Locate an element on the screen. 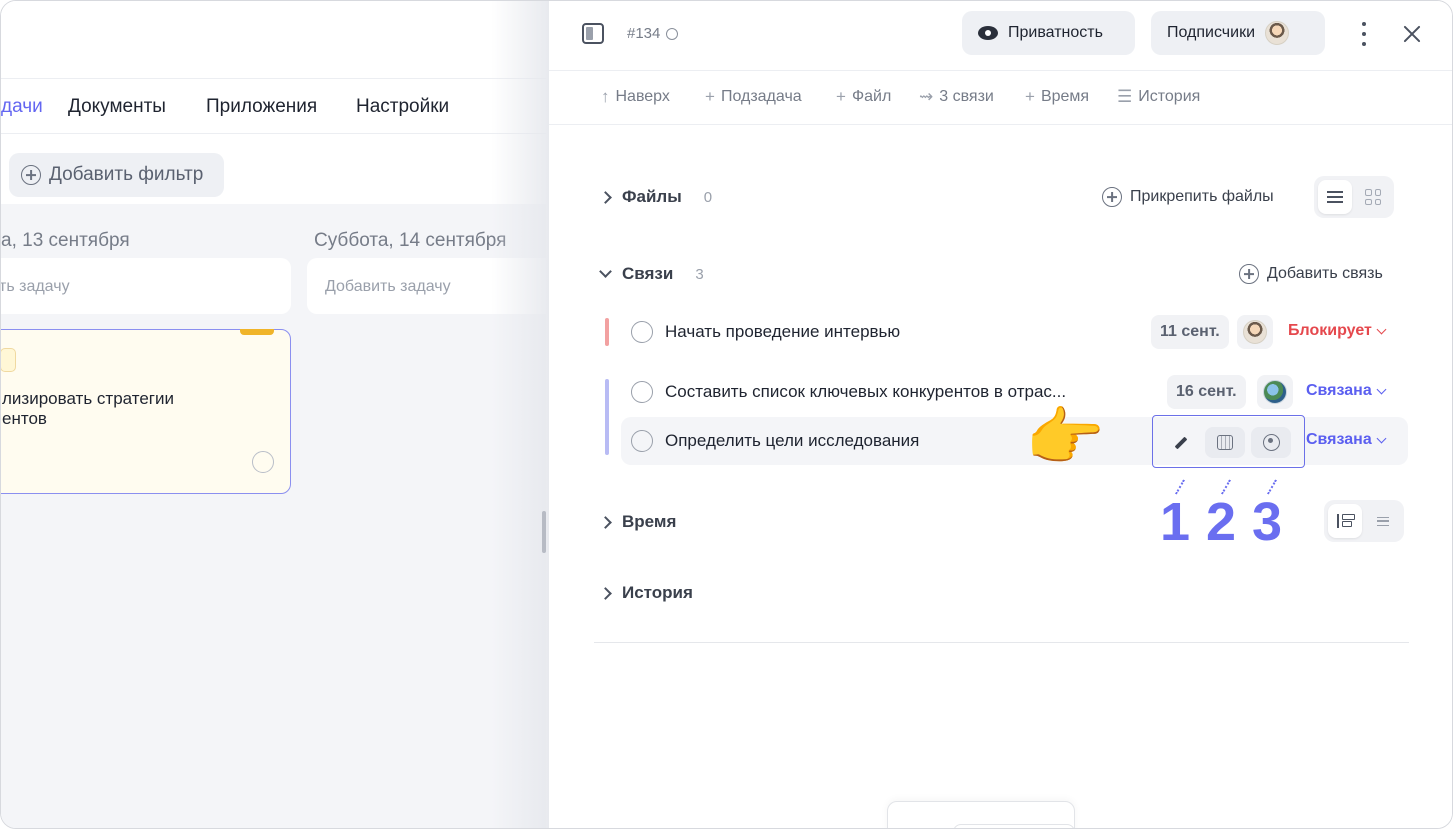 This screenshot has width=1453, height=829. files-label: Файлы is located at coordinates (652, 196).